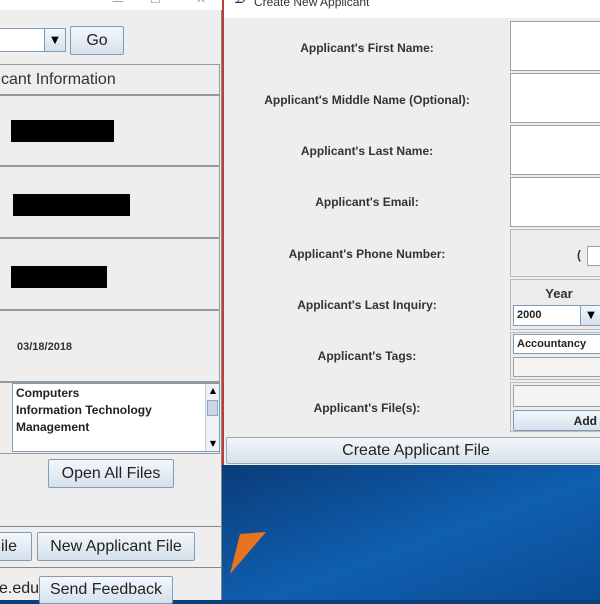 The width and height of the screenshot is (600, 604). Describe the element at coordinates (33, 40) in the screenshot. I see `applicant-search-combo: ▼` at that location.